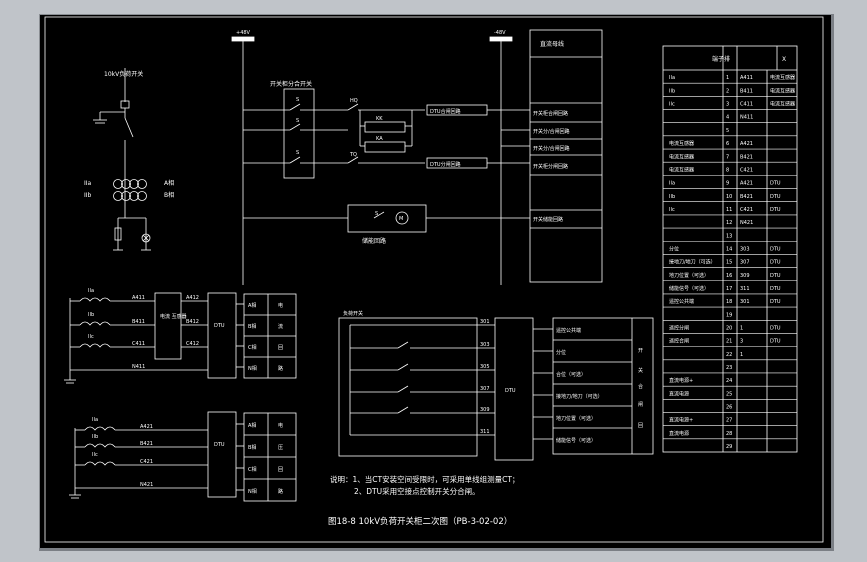 This screenshot has width=867, height=562. What do you see at coordinates (183, 456) in the screenshot?
I see `ct2-group` at bounding box center [183, 456].